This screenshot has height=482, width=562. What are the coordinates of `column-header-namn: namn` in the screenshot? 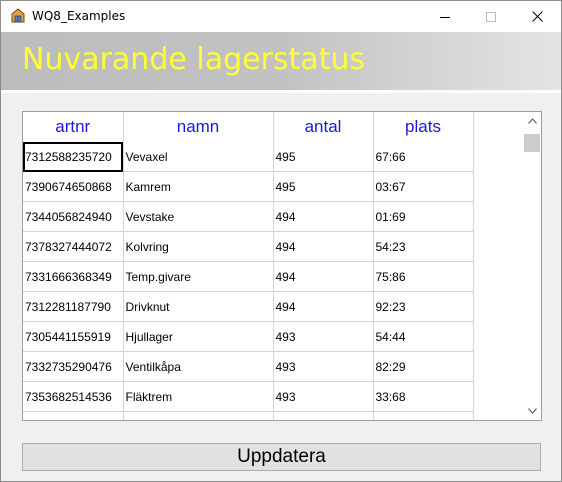 It's located at (198, 127).